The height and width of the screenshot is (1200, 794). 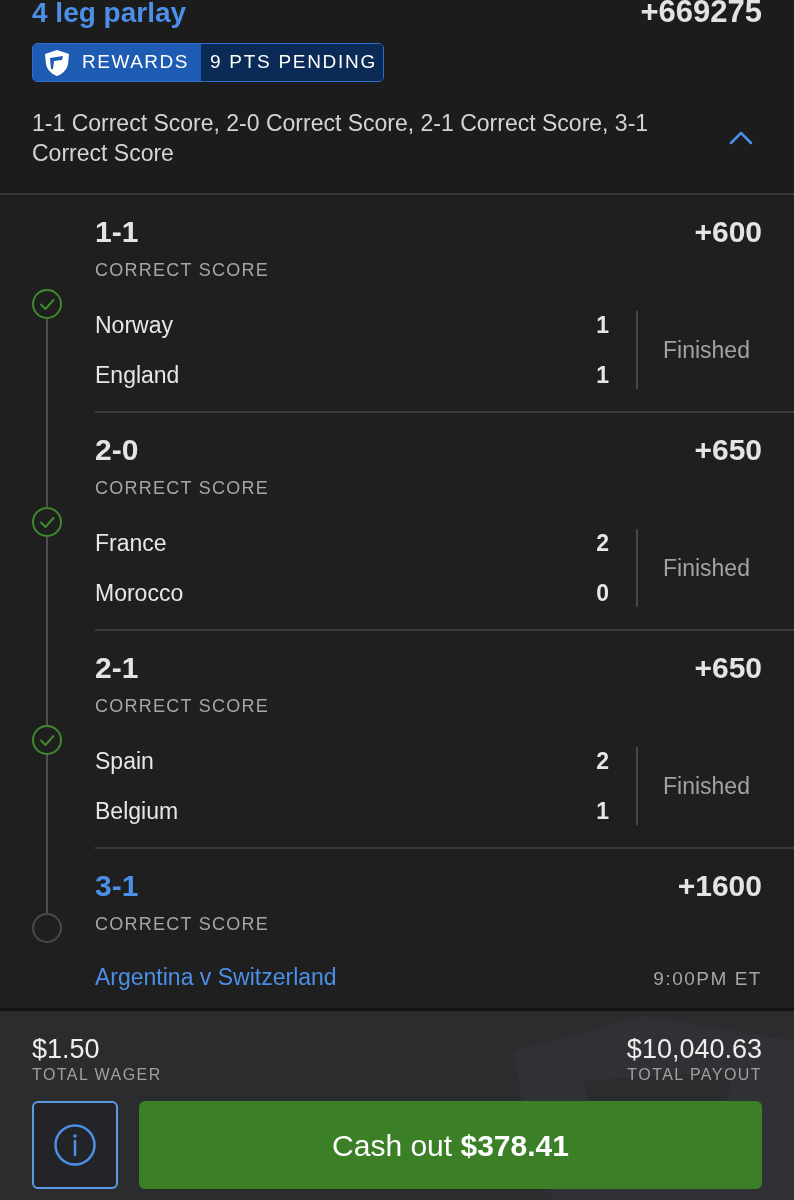 I want to click on team-name: Belgium, so click(x=137, y=811).